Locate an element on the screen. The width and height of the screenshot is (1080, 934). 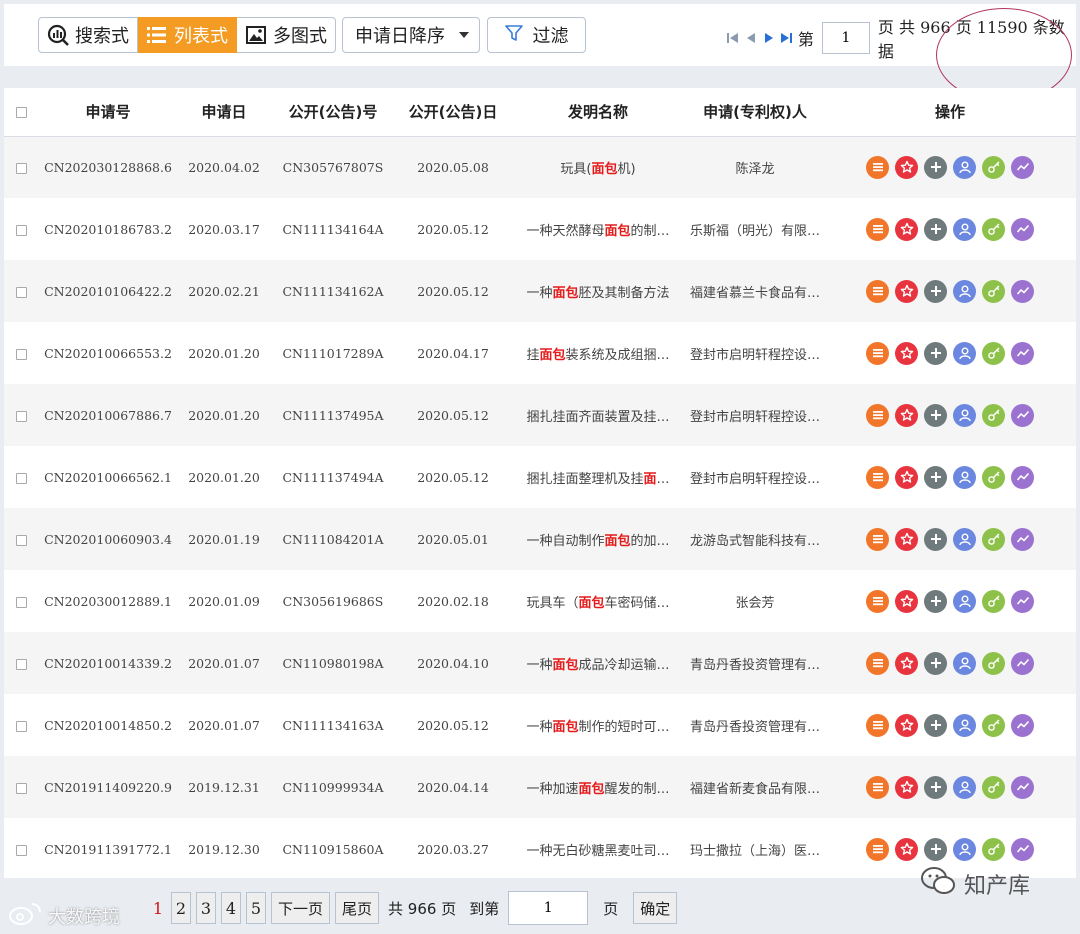
goto-page-input is located at coordinates (548, 908).